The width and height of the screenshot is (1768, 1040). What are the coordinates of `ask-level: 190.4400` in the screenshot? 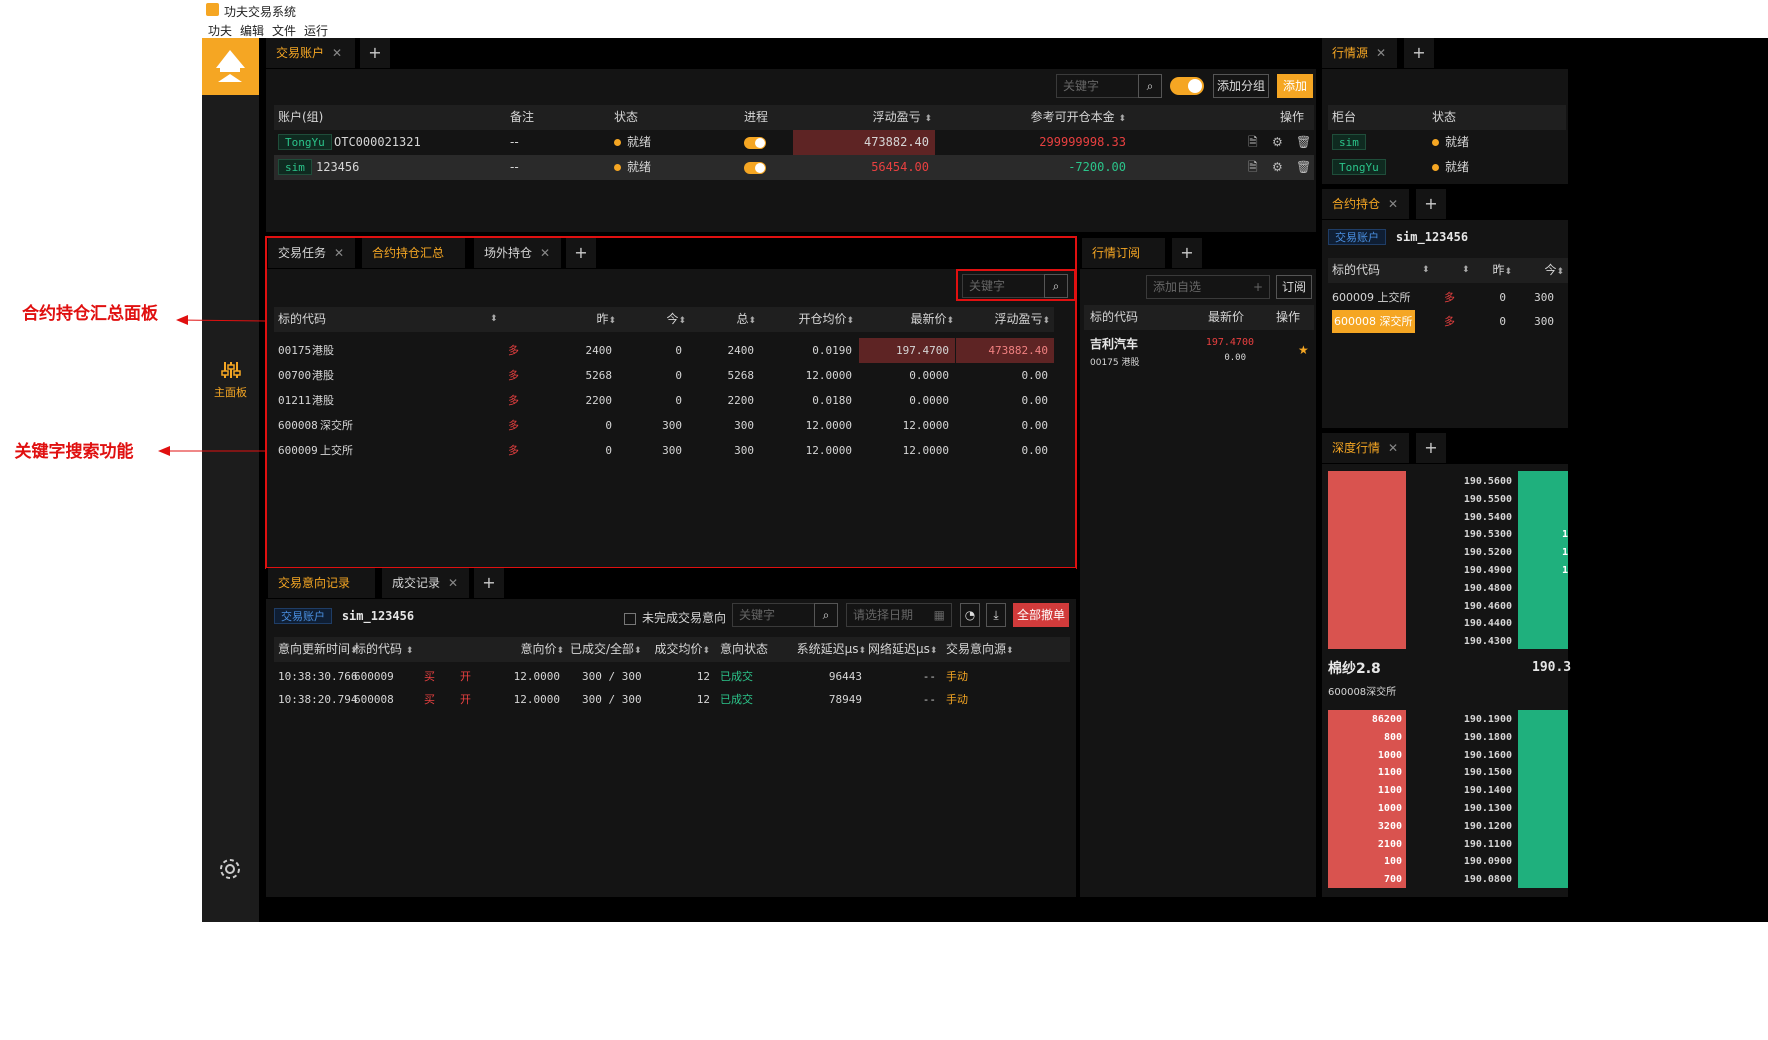 It's located at (1495, 623).